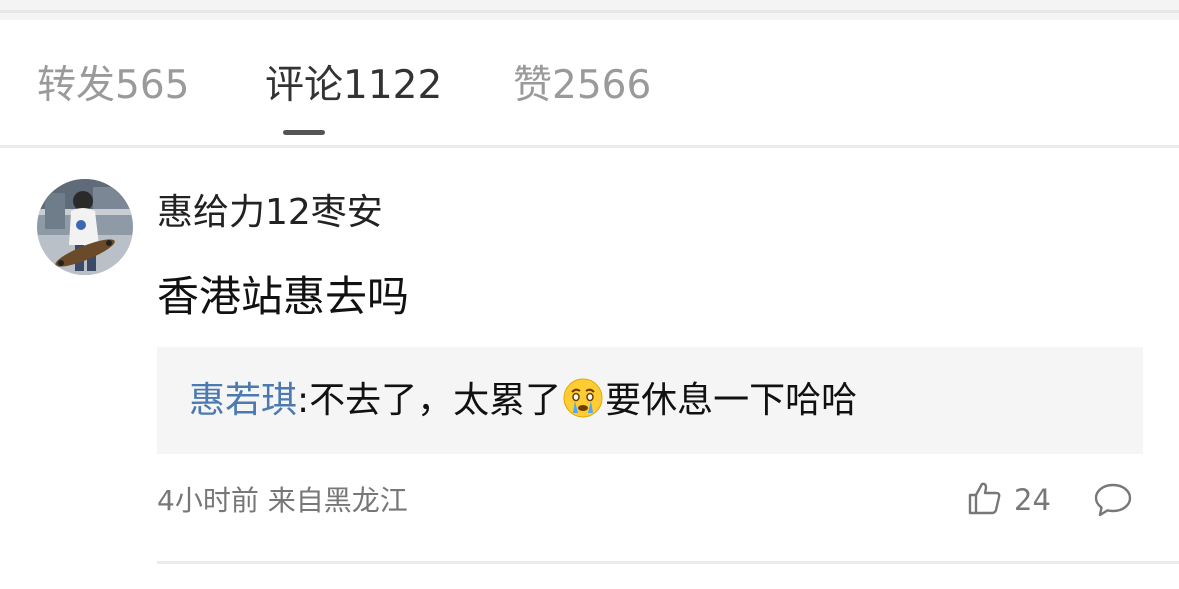  Describe the element at coordinates (984, 500) in the screenshot. I see `thumbs-up-icon` at that location.